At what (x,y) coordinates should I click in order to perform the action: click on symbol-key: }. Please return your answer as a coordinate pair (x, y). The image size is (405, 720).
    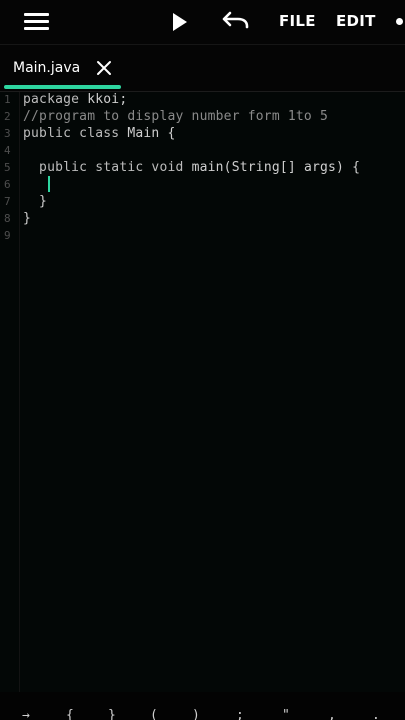
    Looking at the image, I should click on (112, 714).